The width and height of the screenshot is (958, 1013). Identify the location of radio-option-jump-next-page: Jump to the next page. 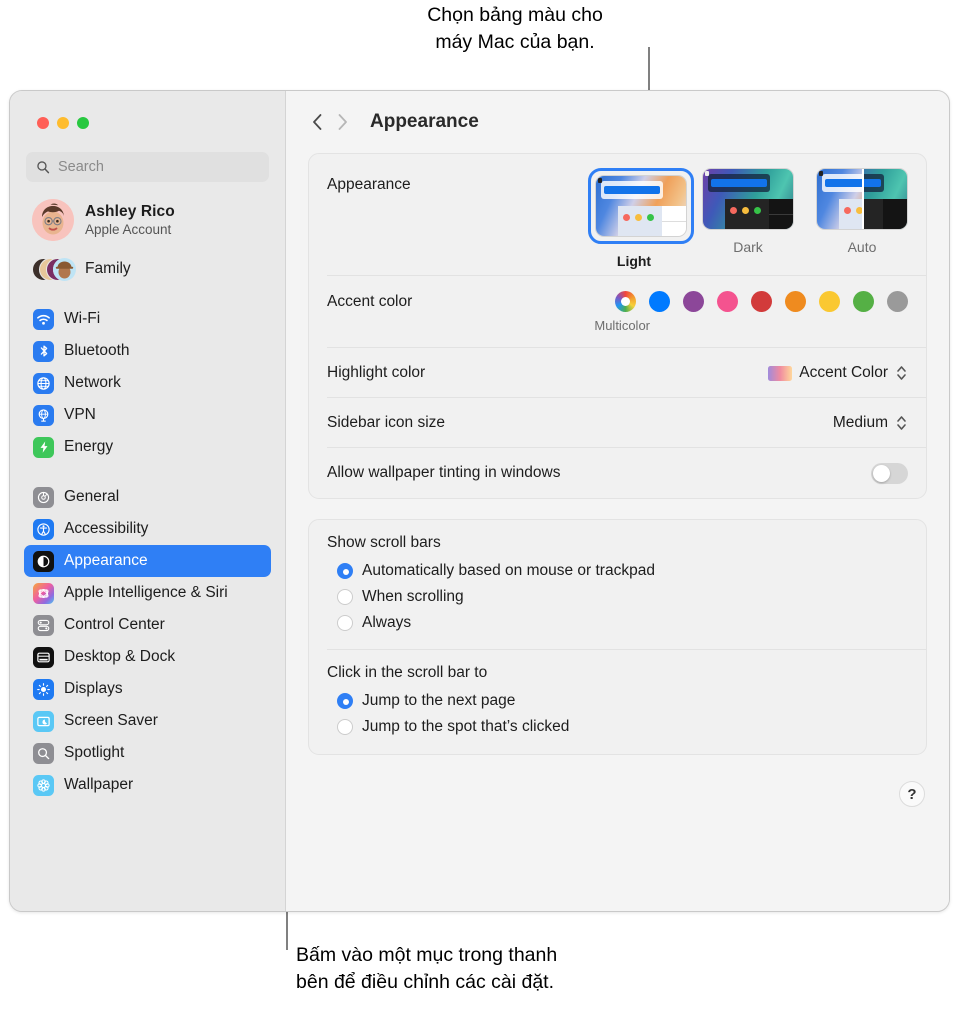
(617, 701).